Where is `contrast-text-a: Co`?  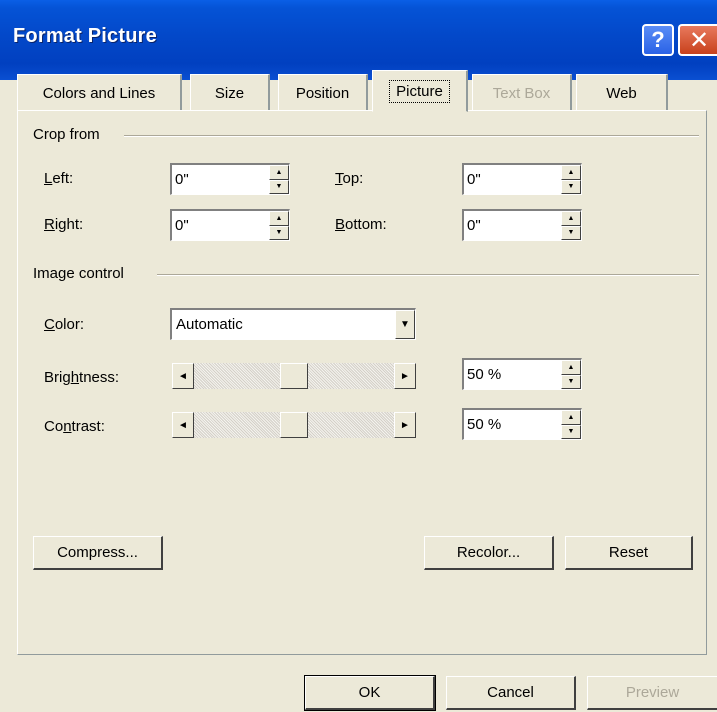
contrast-text-a: Co is located at coordinates (54, 426).